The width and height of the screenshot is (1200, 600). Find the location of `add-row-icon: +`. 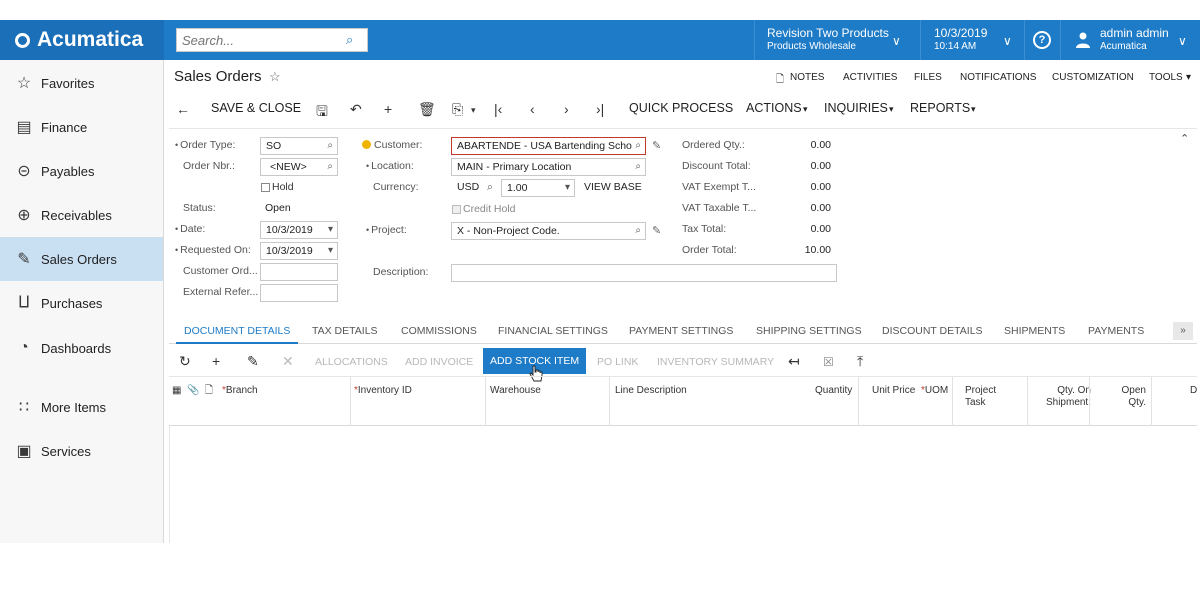

add-row-icon: + is located at coordinates (216, 361).